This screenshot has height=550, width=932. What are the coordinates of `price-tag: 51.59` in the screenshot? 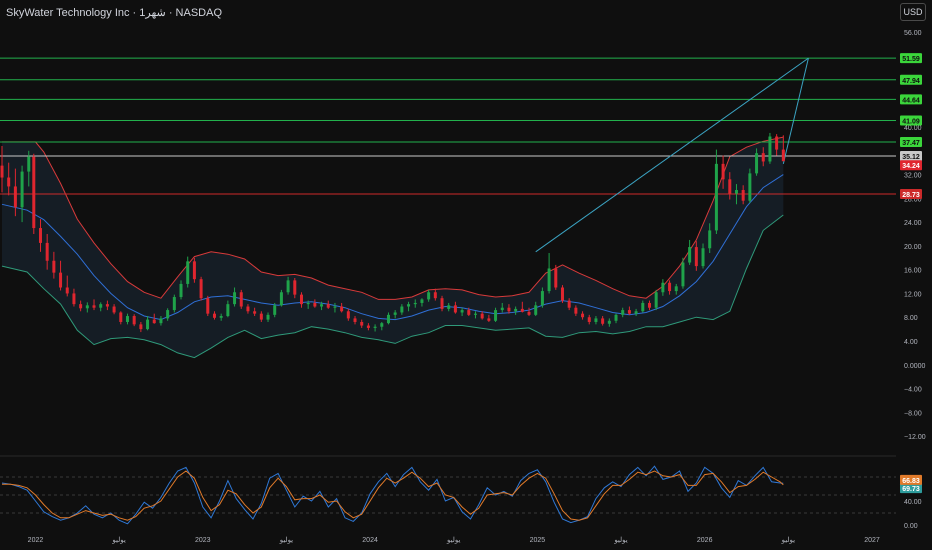 It's located at (911, 58).